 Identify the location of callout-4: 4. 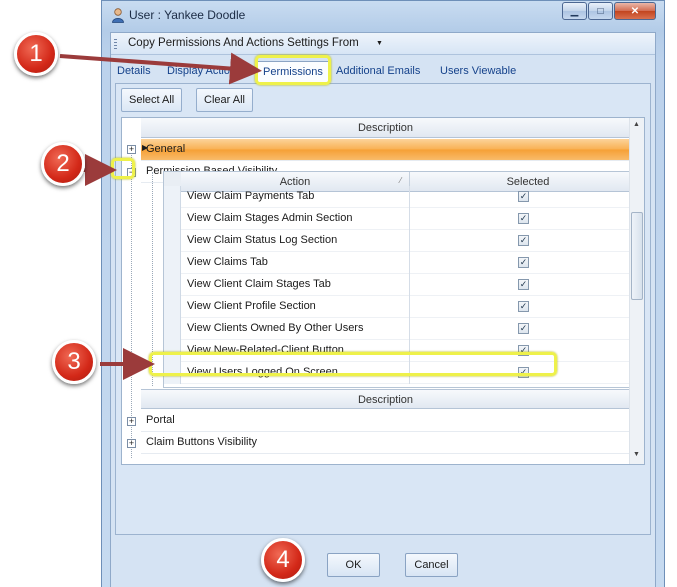
(283, 560).